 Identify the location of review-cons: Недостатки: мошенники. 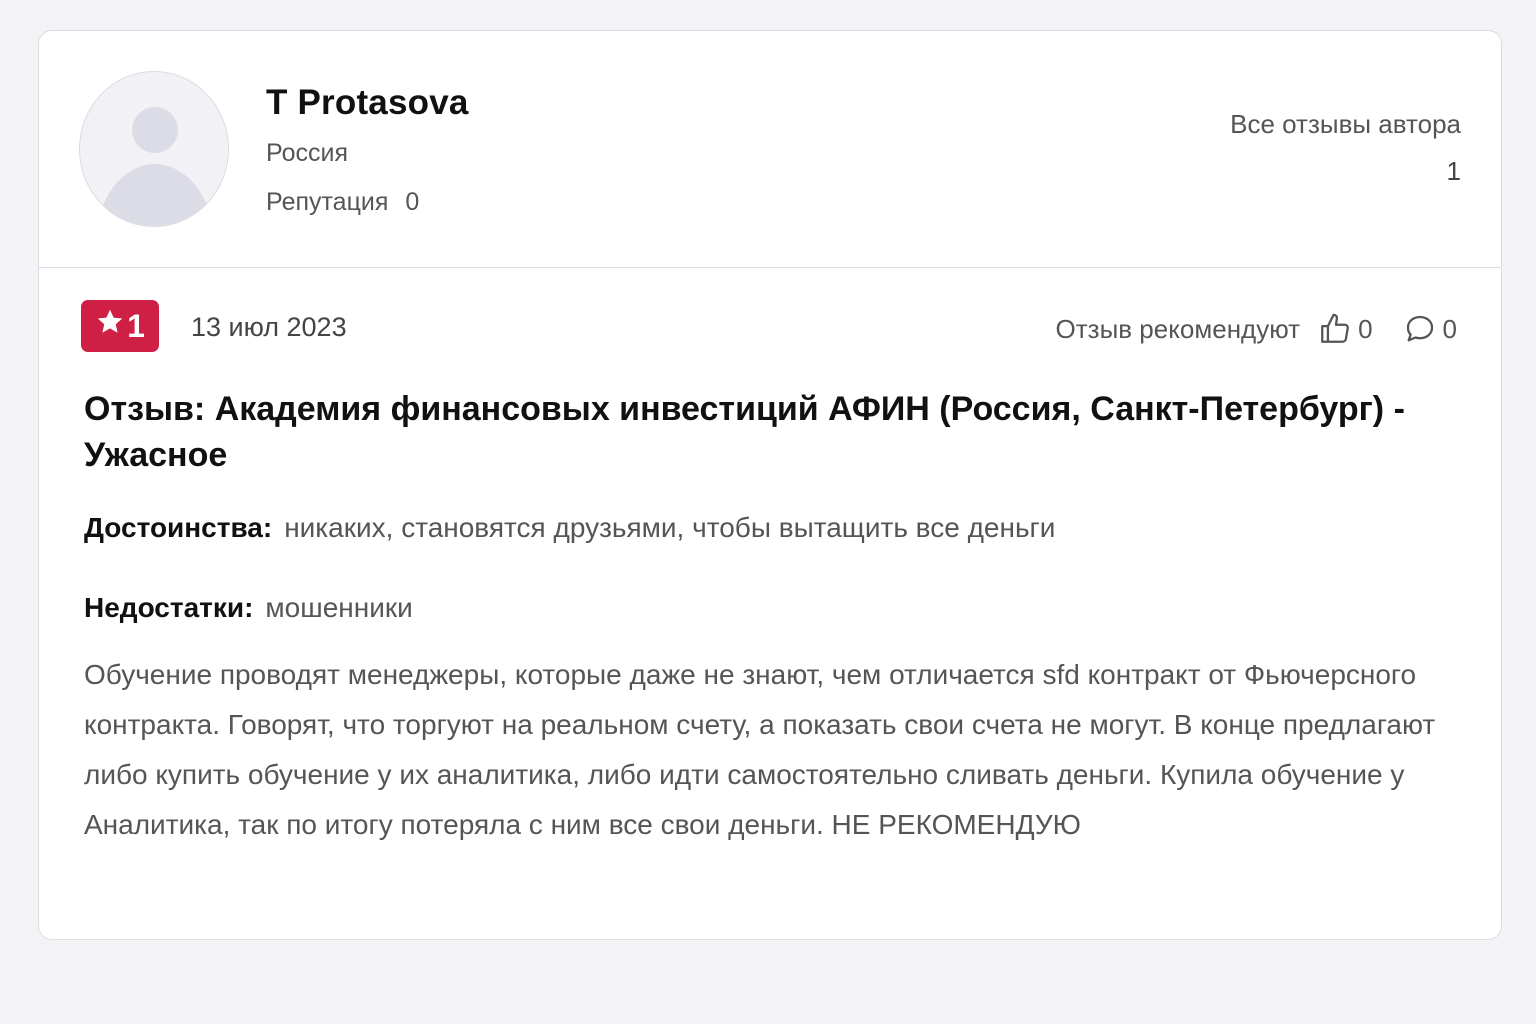
(248, 608).